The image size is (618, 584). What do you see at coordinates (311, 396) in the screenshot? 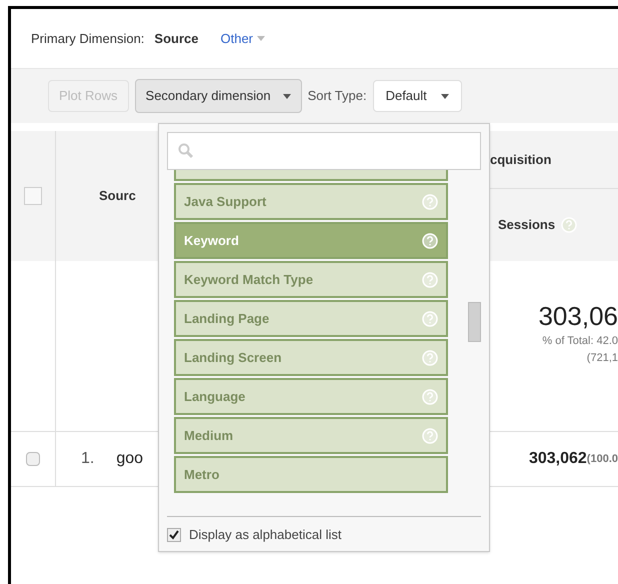
I see `dimension-item: Language` at bounding box center [311, 396].